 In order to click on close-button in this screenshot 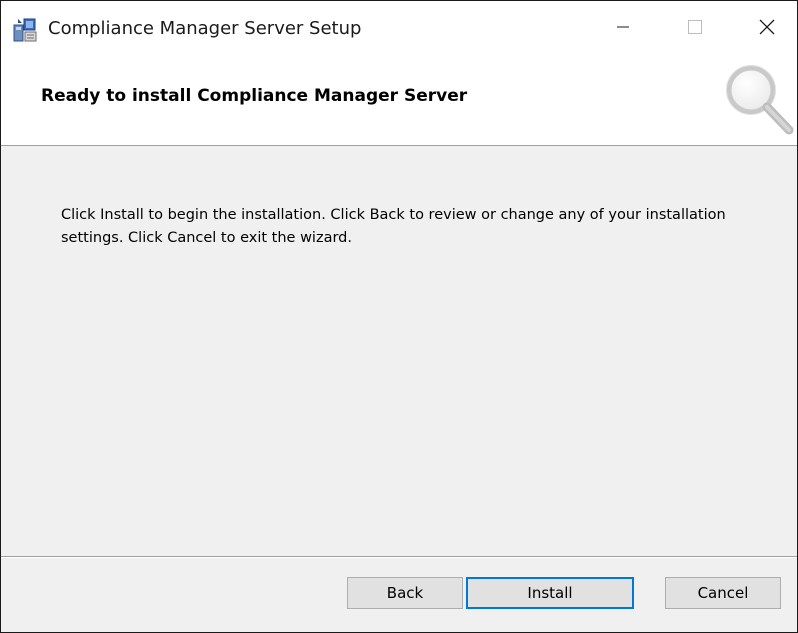, I will do `click(767, 29)`.